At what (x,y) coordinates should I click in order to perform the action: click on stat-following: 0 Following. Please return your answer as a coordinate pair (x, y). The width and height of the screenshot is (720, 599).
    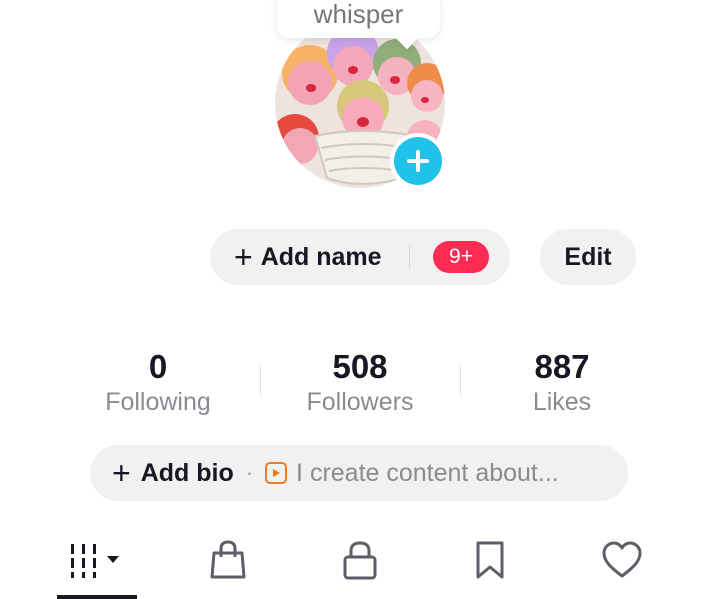
    Looking at the image, I should click on (158, 382).